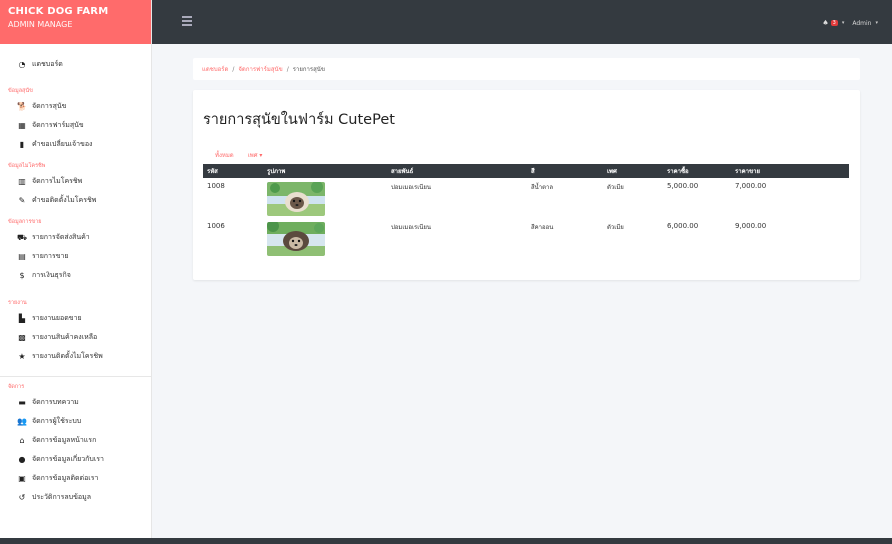 This screenshot has height=544, width=892. I want to click on sidebar-item-label: จัดการข้อมูลติดต่อเรา, so click(65, 478).